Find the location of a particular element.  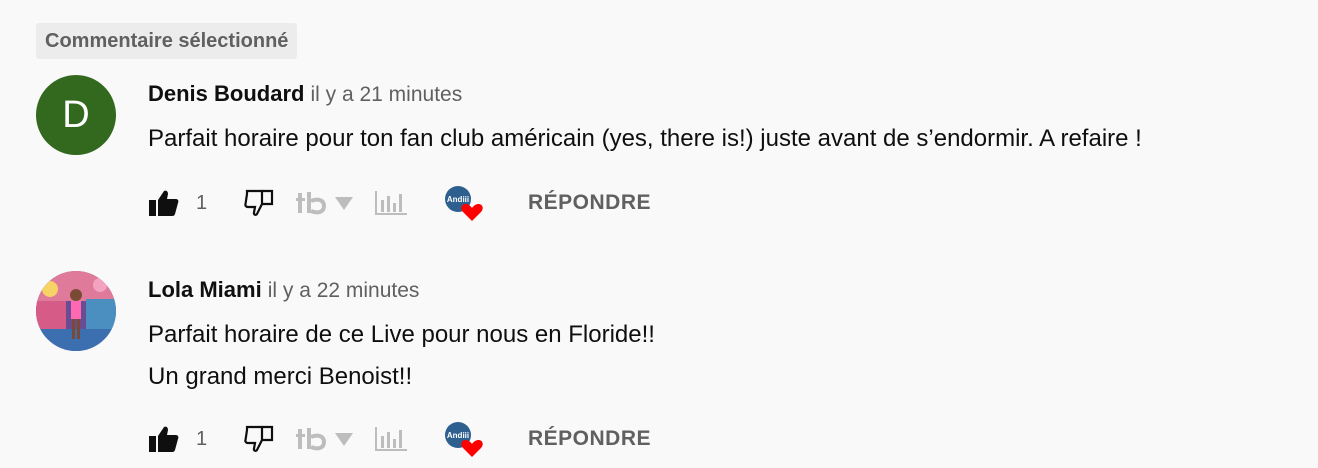

author-name: Denis Boudard is located at coordinates (226, 93).